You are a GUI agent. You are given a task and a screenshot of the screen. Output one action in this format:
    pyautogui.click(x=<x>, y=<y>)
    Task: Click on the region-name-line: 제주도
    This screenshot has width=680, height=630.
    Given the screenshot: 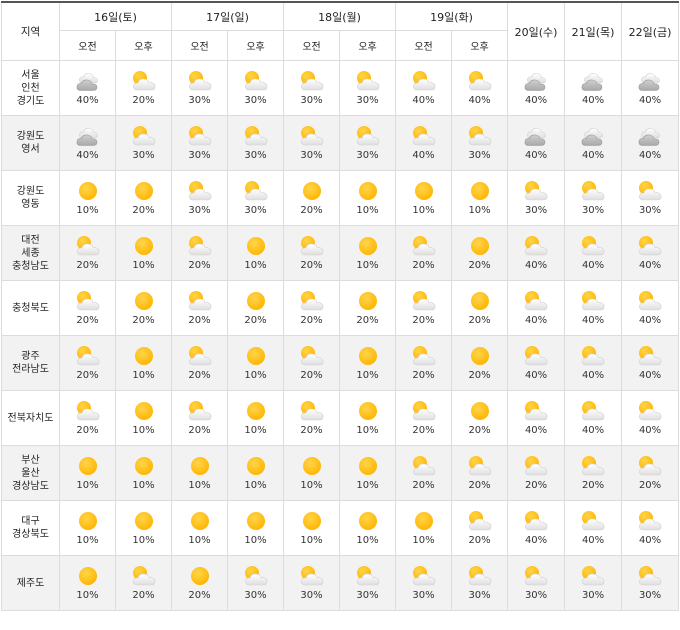 What is the action you would take?
    pyautogui.click(x=30, y=583)
    